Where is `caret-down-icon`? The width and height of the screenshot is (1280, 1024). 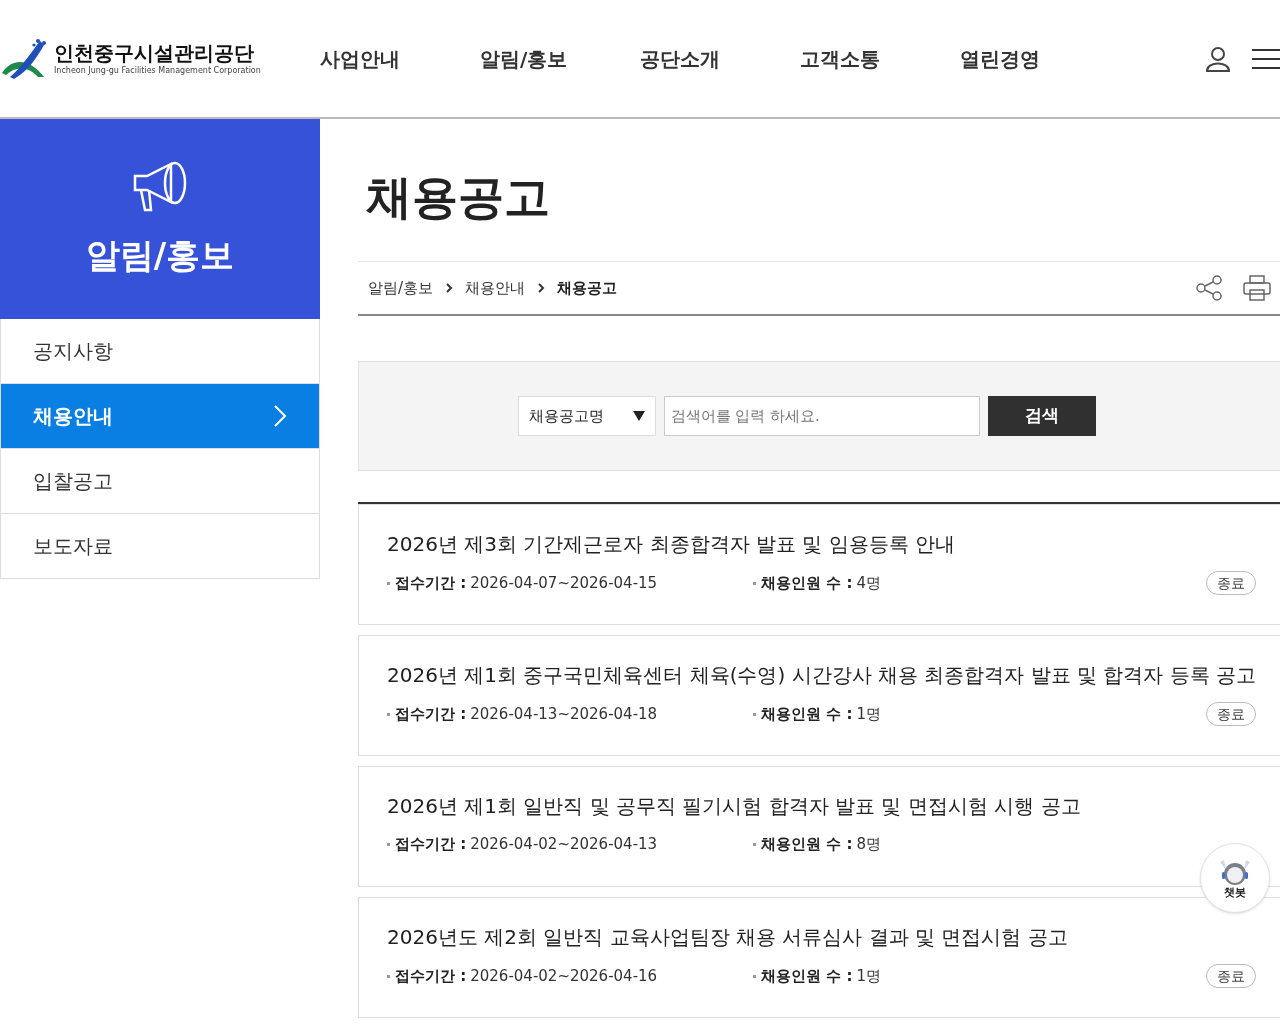
caret-down-icon is located at coordinates (638, 416).